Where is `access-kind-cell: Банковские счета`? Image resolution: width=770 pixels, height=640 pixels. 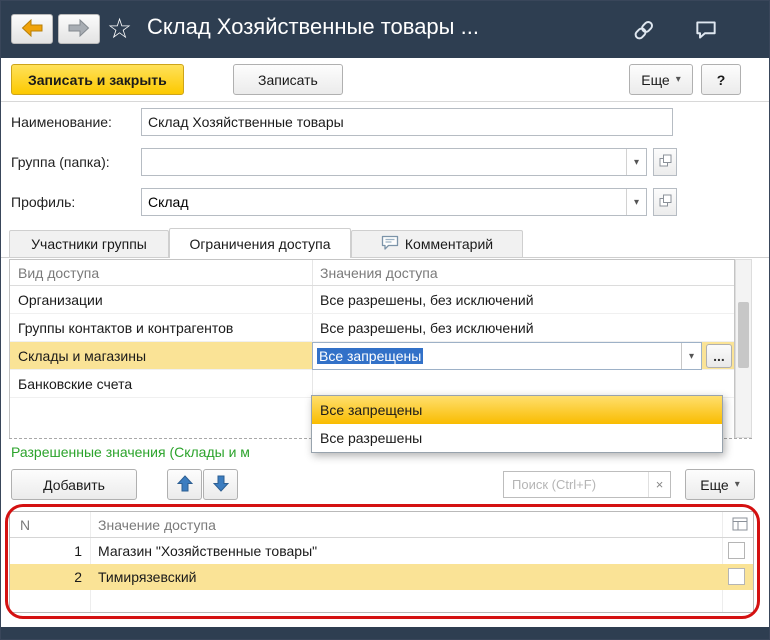
access-kind-cell: Банковские счета is located at coordinates (75, 384).